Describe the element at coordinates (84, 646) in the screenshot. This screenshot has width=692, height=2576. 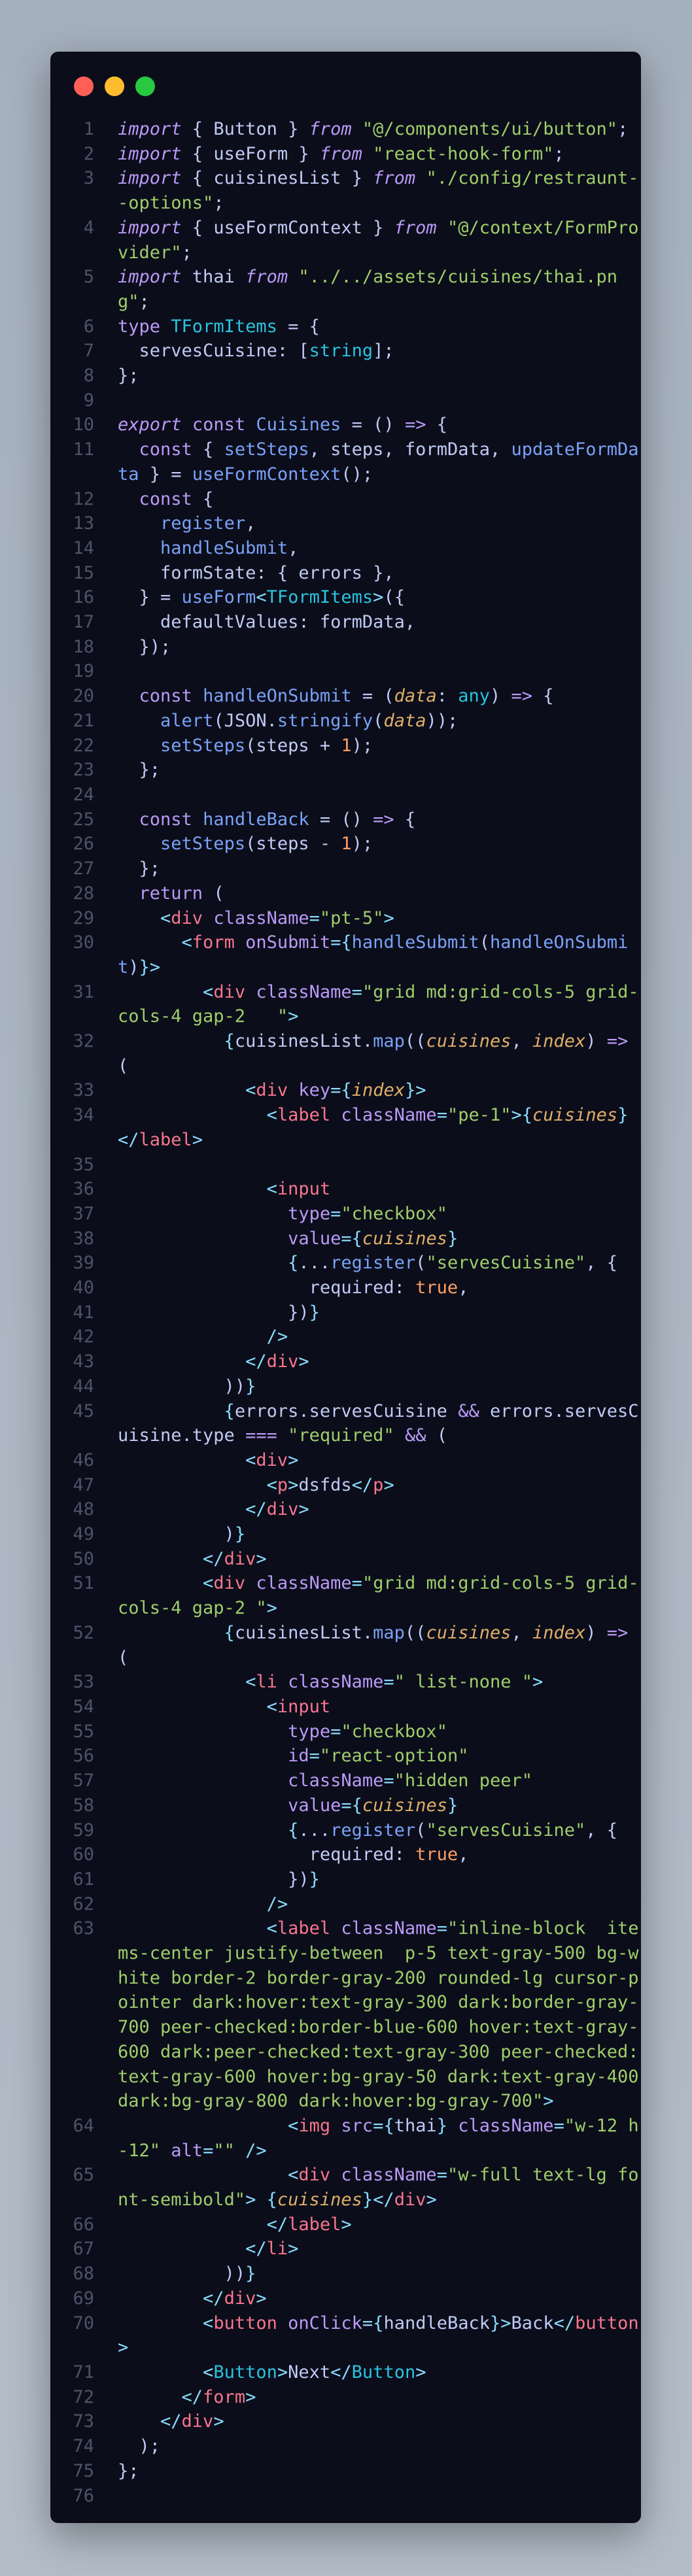
I see `line-number: 18` at that location.